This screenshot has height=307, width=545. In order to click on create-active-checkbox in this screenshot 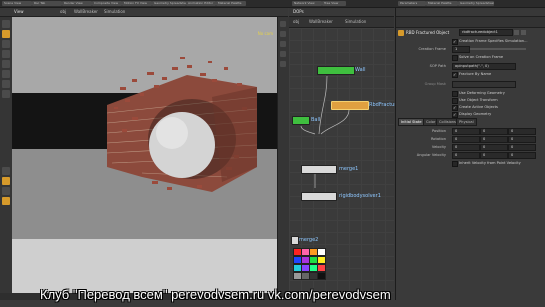, I will do `click(455, 108)`.